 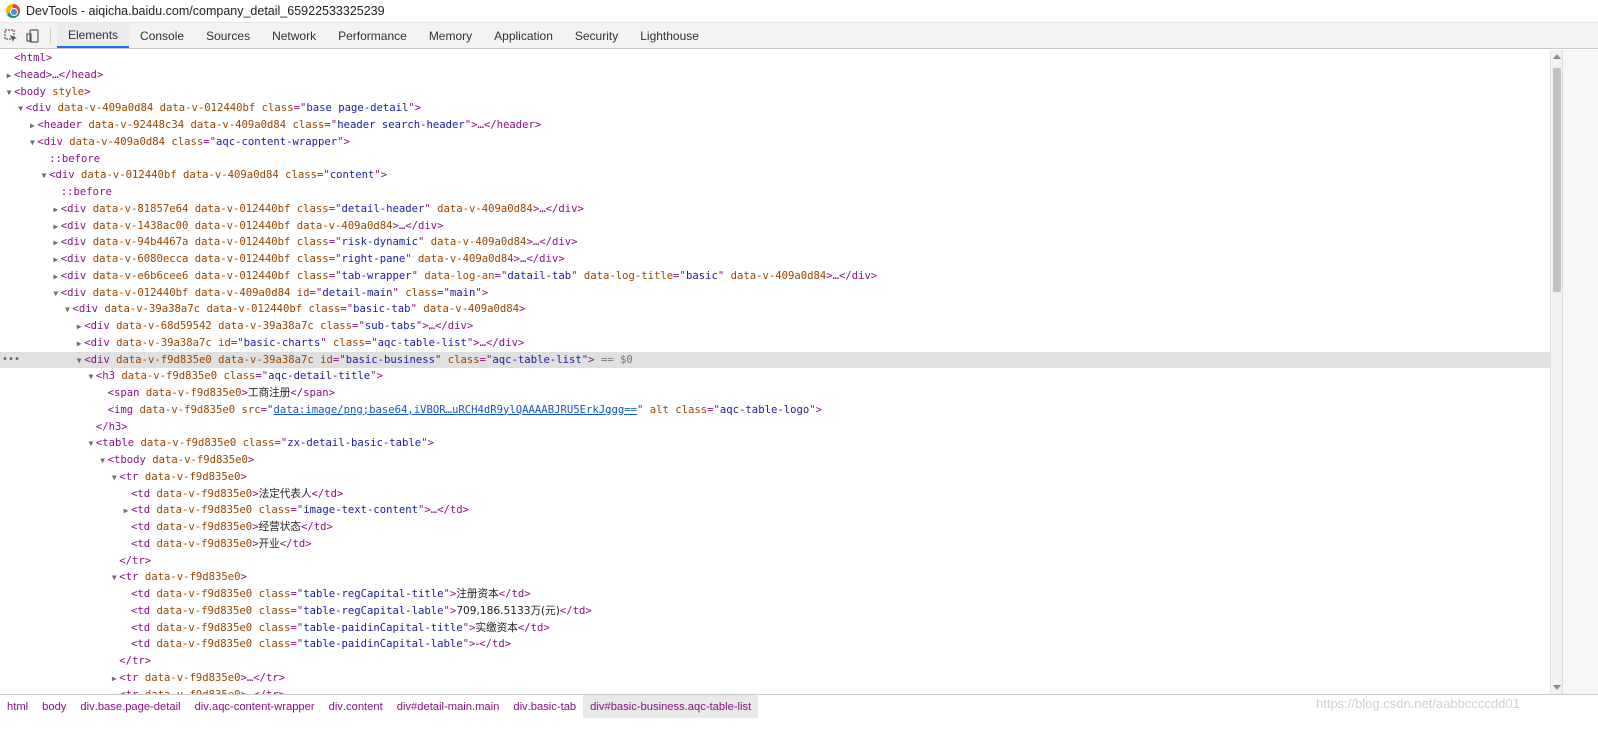 What do you see at coordinates (162, 35) in the screenshot?
I see `tab-console: Console` at bounding box center [162, 35].